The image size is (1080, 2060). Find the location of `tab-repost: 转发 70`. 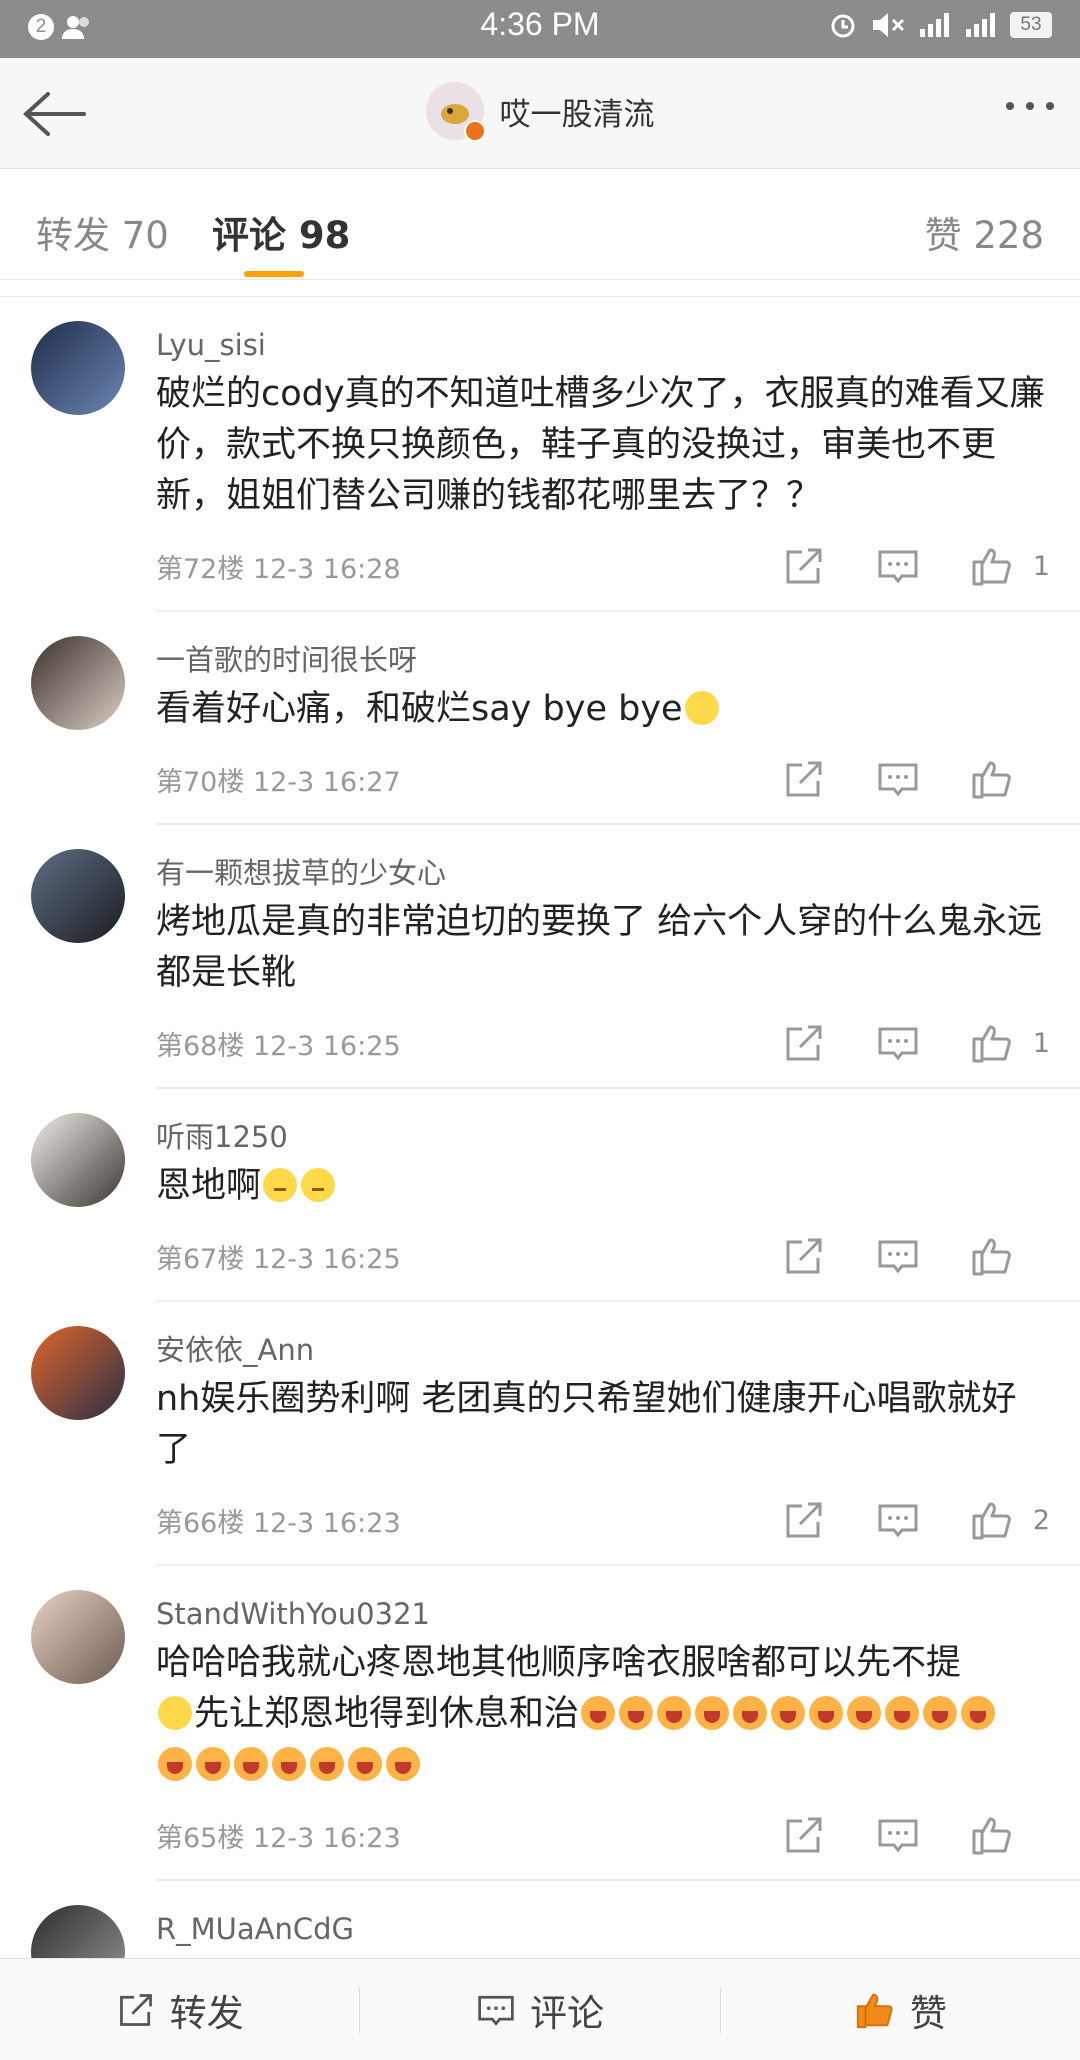

tab-repost: 转发 70 is located at coordinates (102, 232).